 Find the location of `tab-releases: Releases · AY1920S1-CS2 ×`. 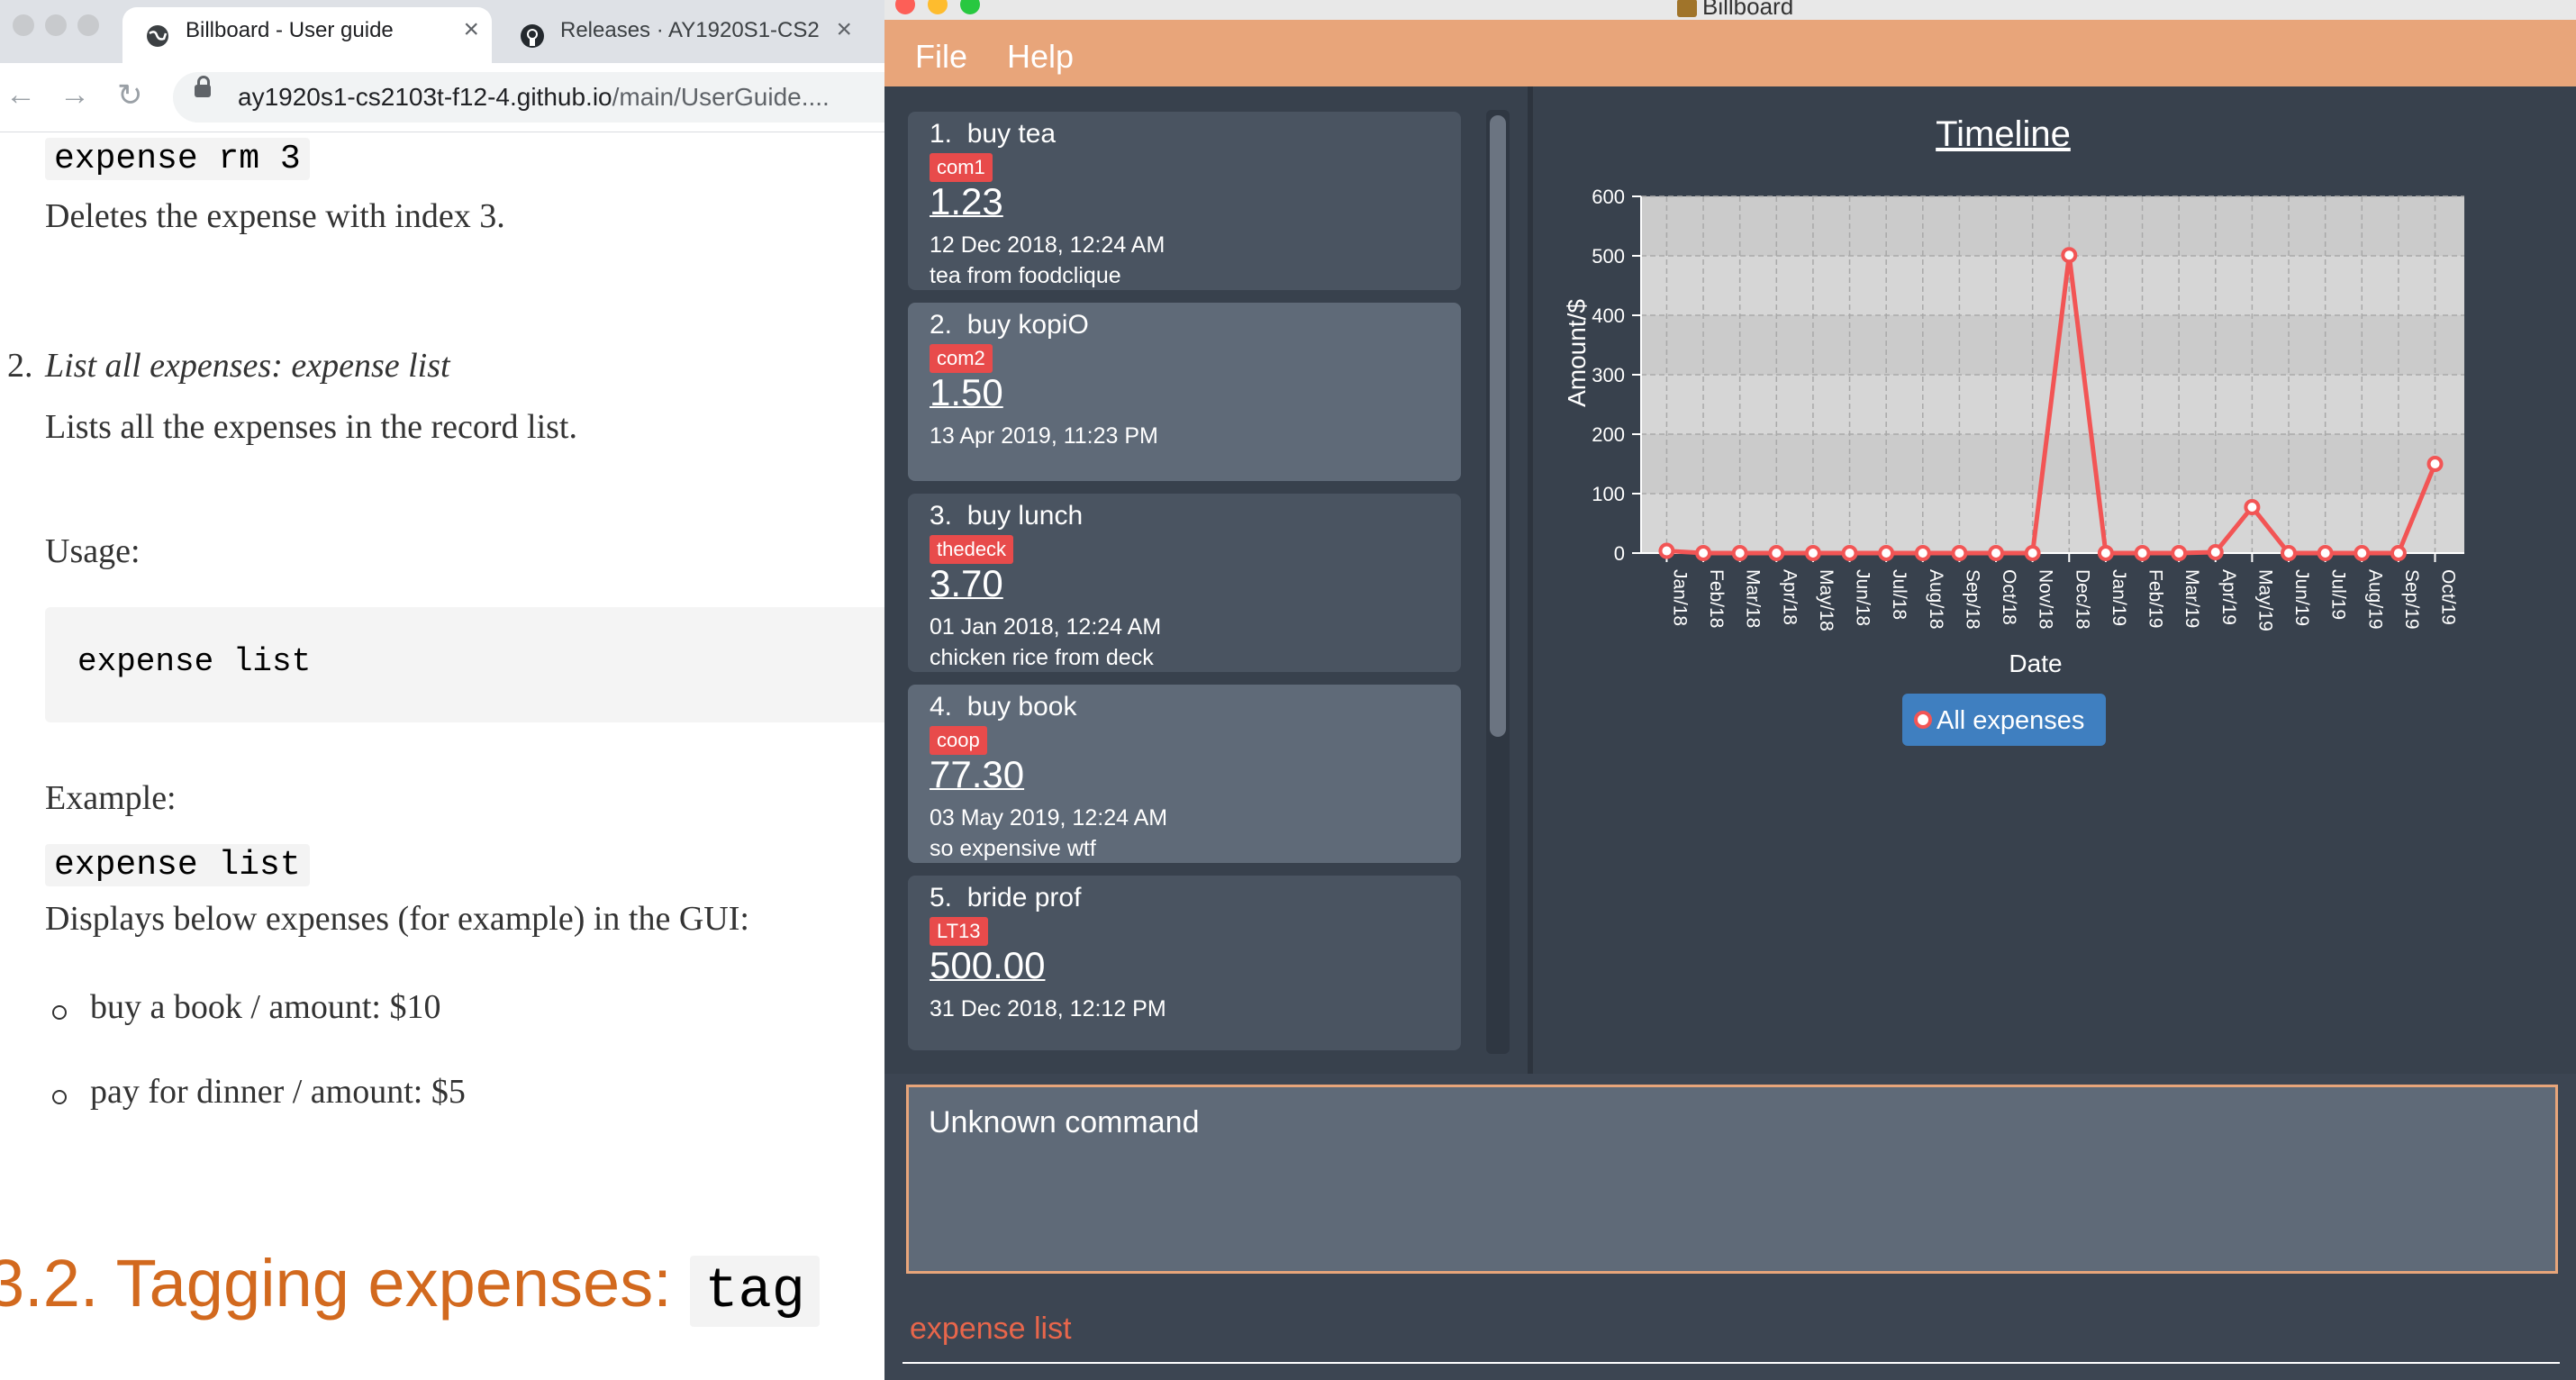

tab-releases: Releases · AY1920S1-CS2 × is located at coordinates (686, 35).